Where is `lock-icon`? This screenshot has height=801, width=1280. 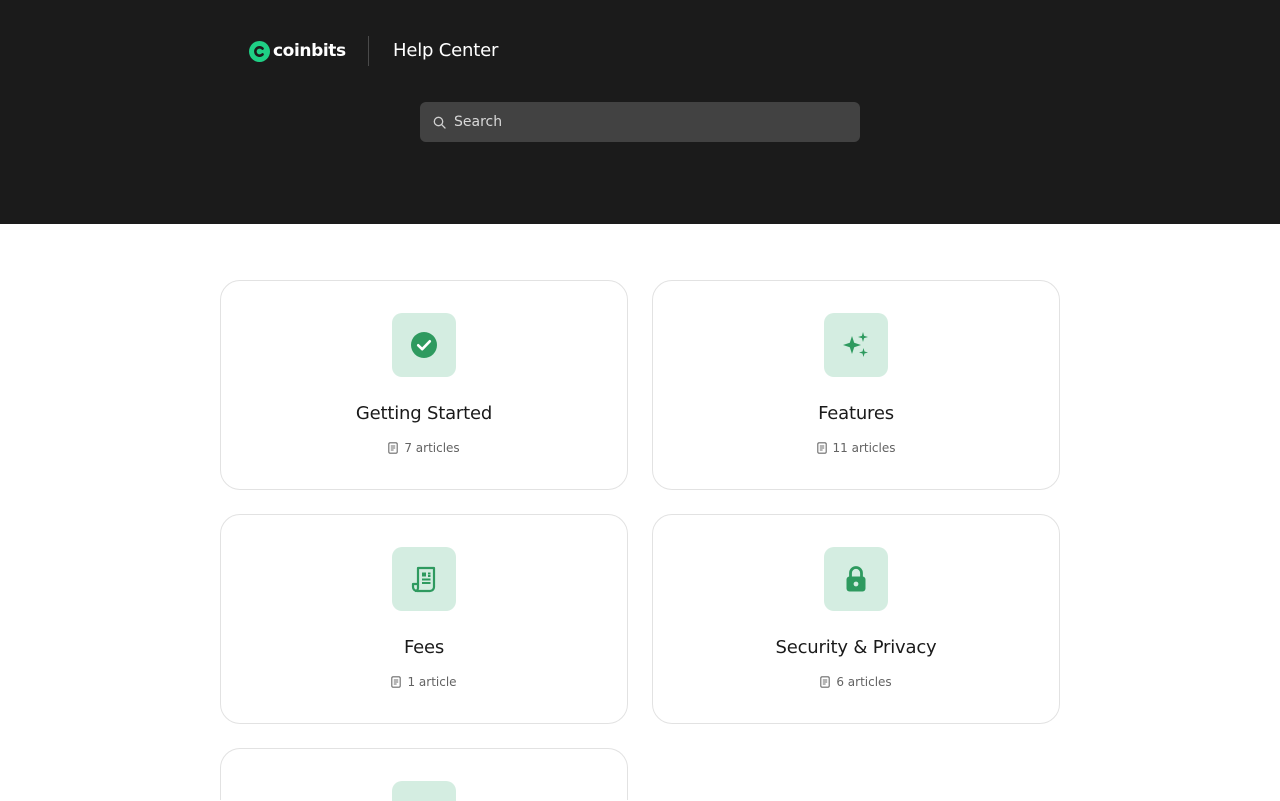
lock-icon is located at coordinates (856, 579).